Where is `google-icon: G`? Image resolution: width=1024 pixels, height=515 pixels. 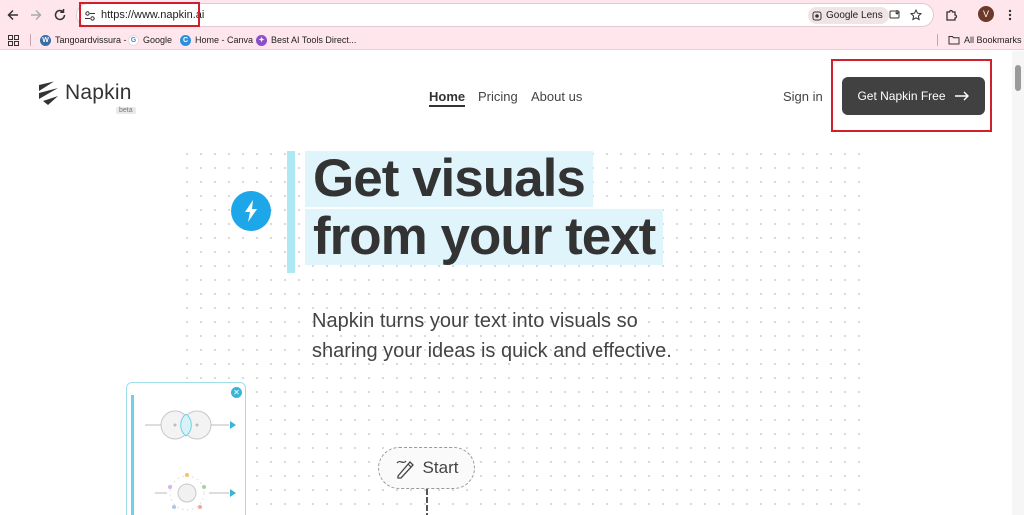
google-icon: G is located at coordinates (133, 40).